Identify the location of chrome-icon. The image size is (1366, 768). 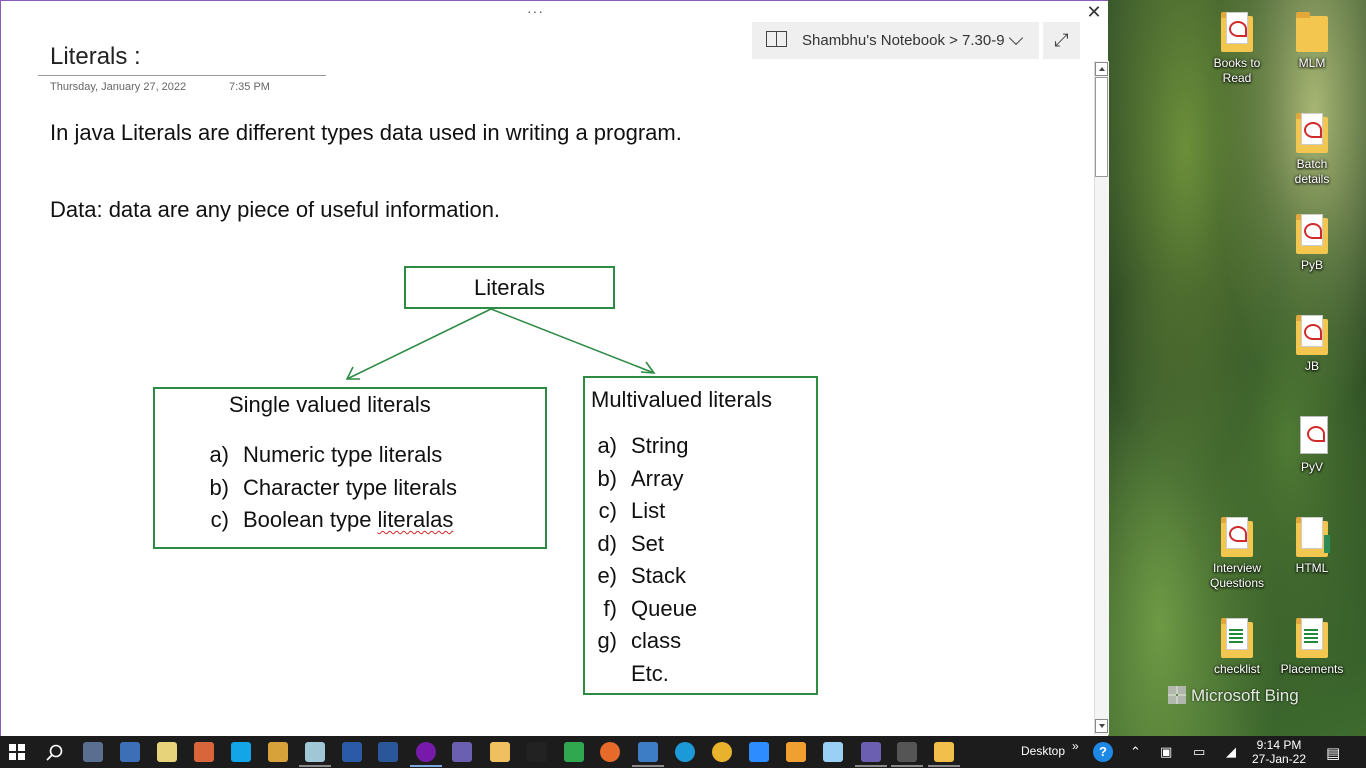
(722, 752).